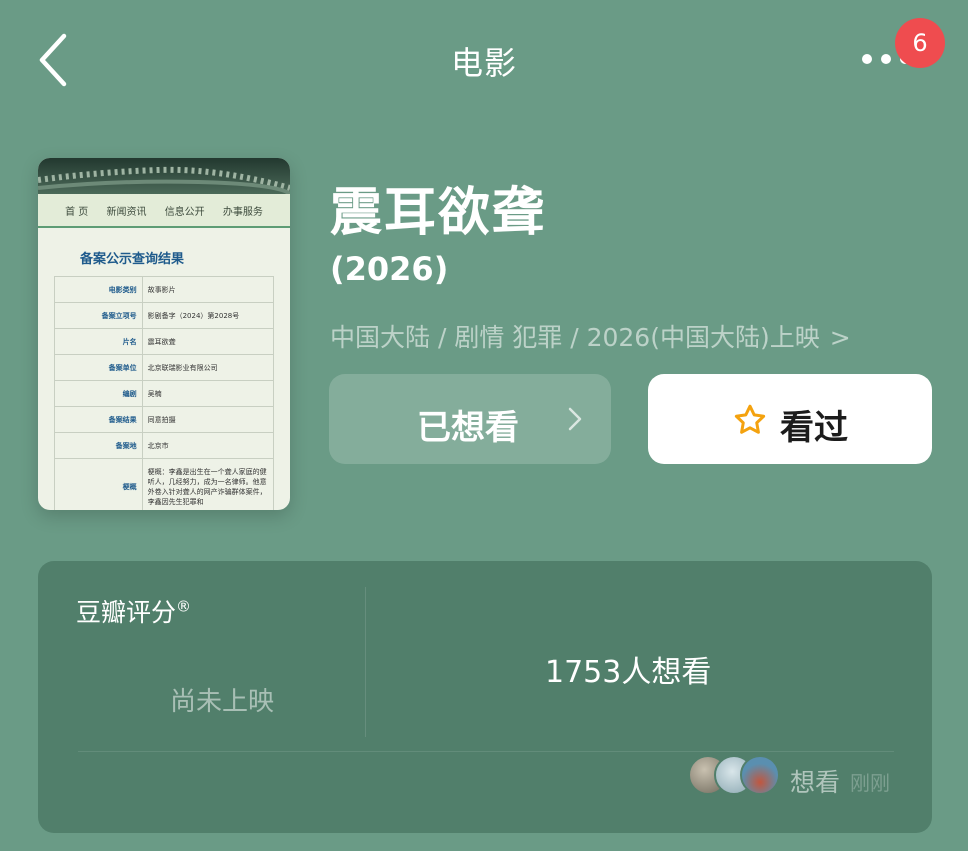 This screenshot has height=851, width=968. Describe the element at coordinates (486, 751) in the screenshot. I see `horizontal-divider` at that location.